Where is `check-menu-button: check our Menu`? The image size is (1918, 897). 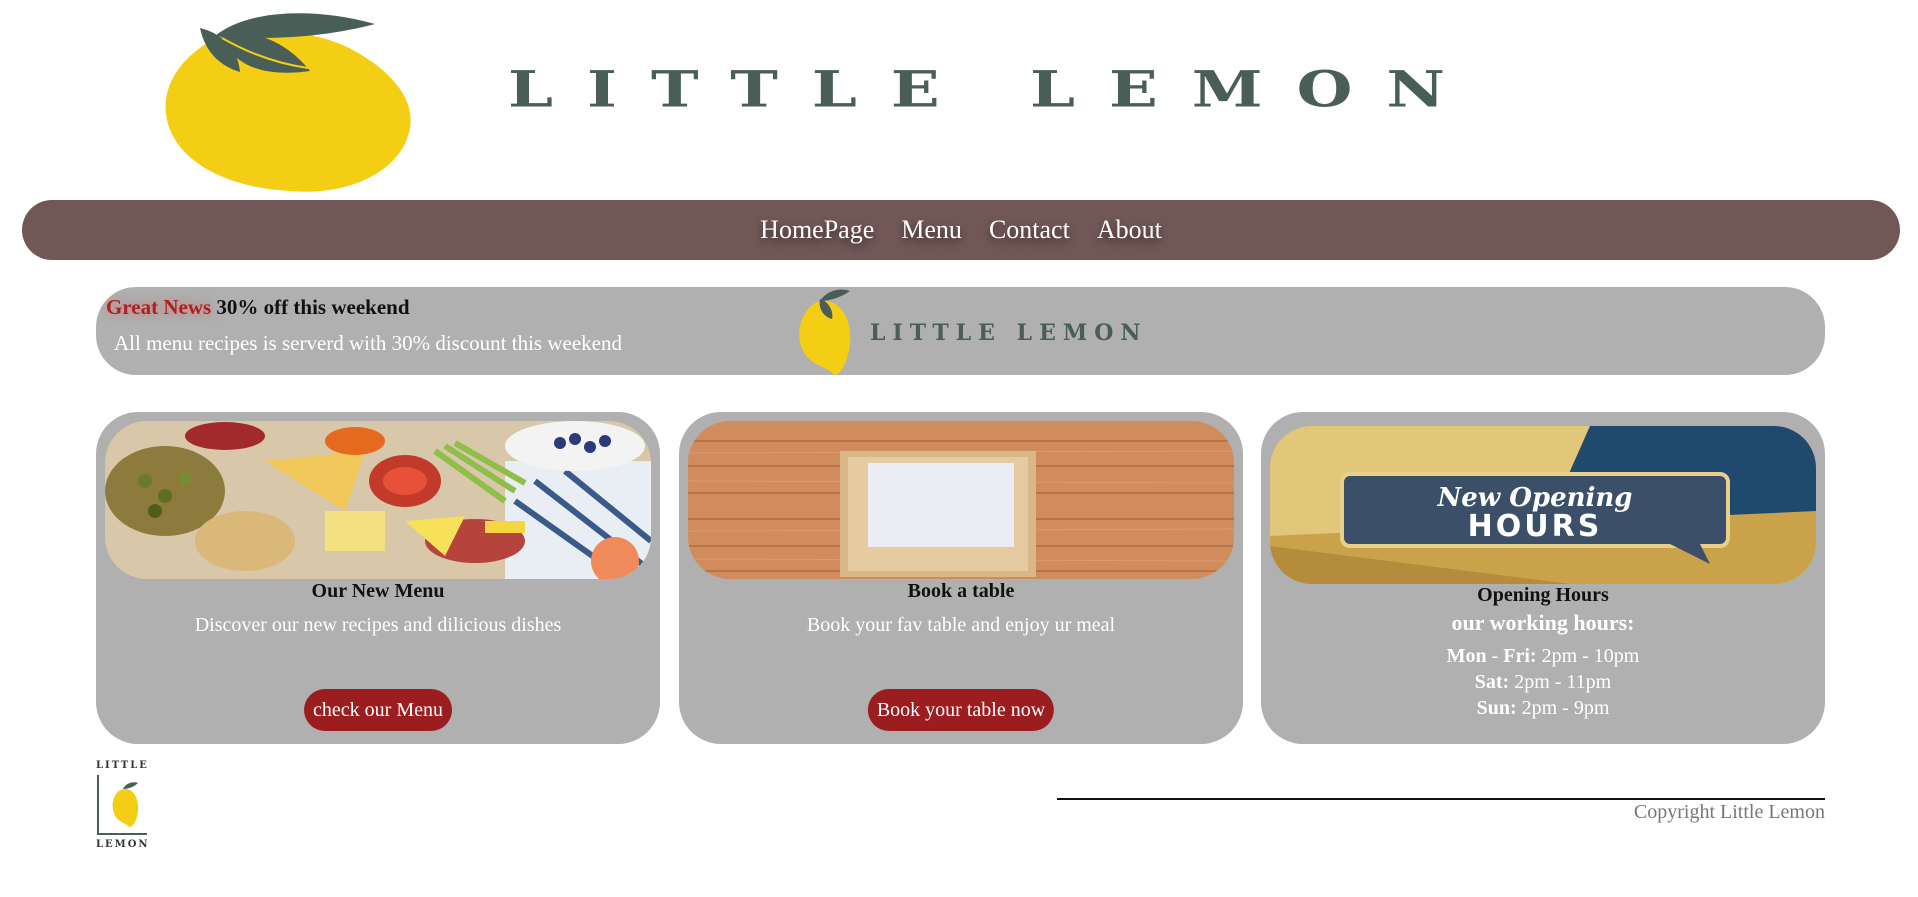
check-menu-button: check our Menu is located at coordinates (378, 710).